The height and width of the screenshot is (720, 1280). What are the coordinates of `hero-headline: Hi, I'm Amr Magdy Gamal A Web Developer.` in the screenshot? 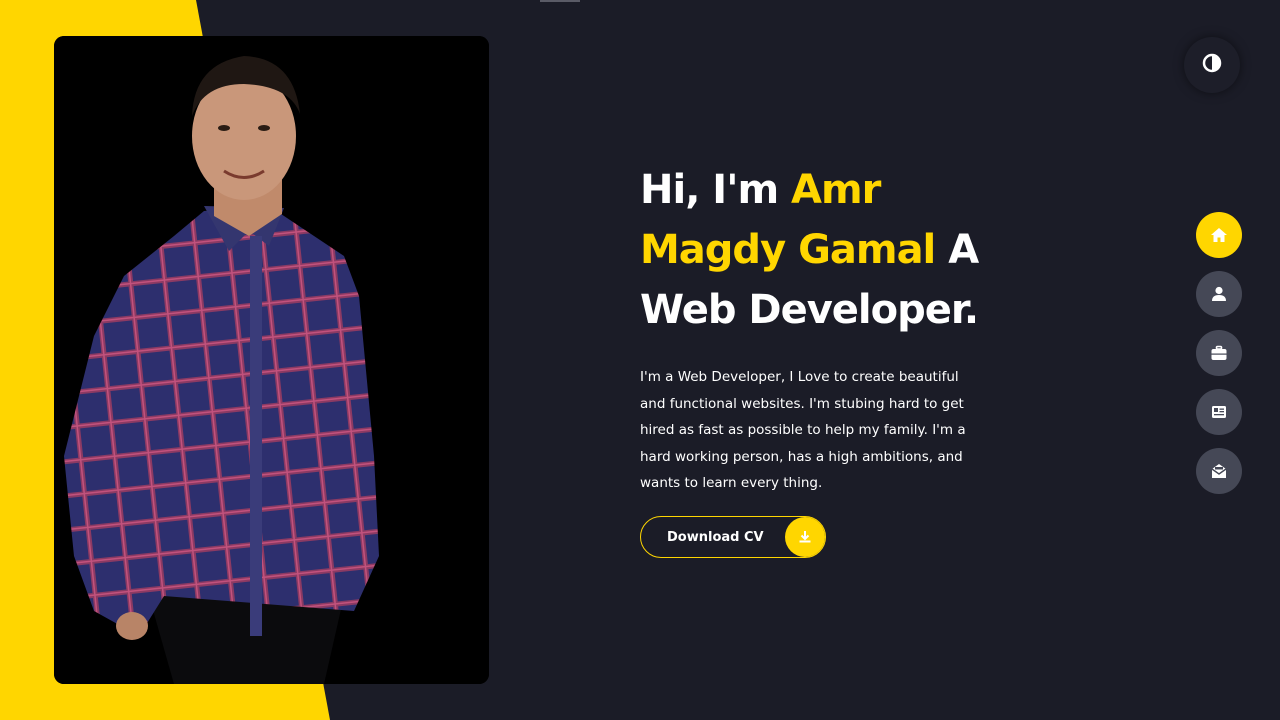 It's located at (820, 250).